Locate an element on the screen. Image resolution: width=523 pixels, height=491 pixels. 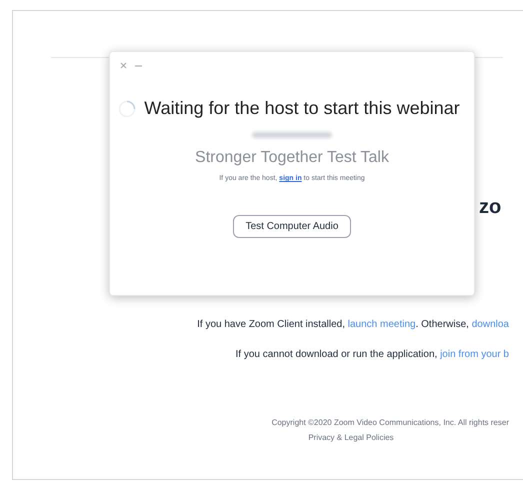
close-icon is located at coordinates (123, 65).